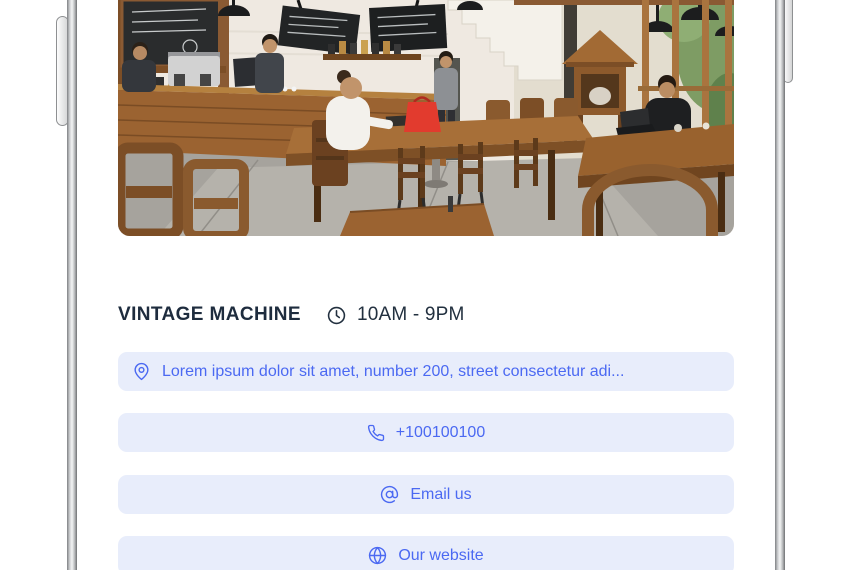  Describe the element at coordinates (141, 371) in the screenshot. I see `location-pin-icon` at that location.